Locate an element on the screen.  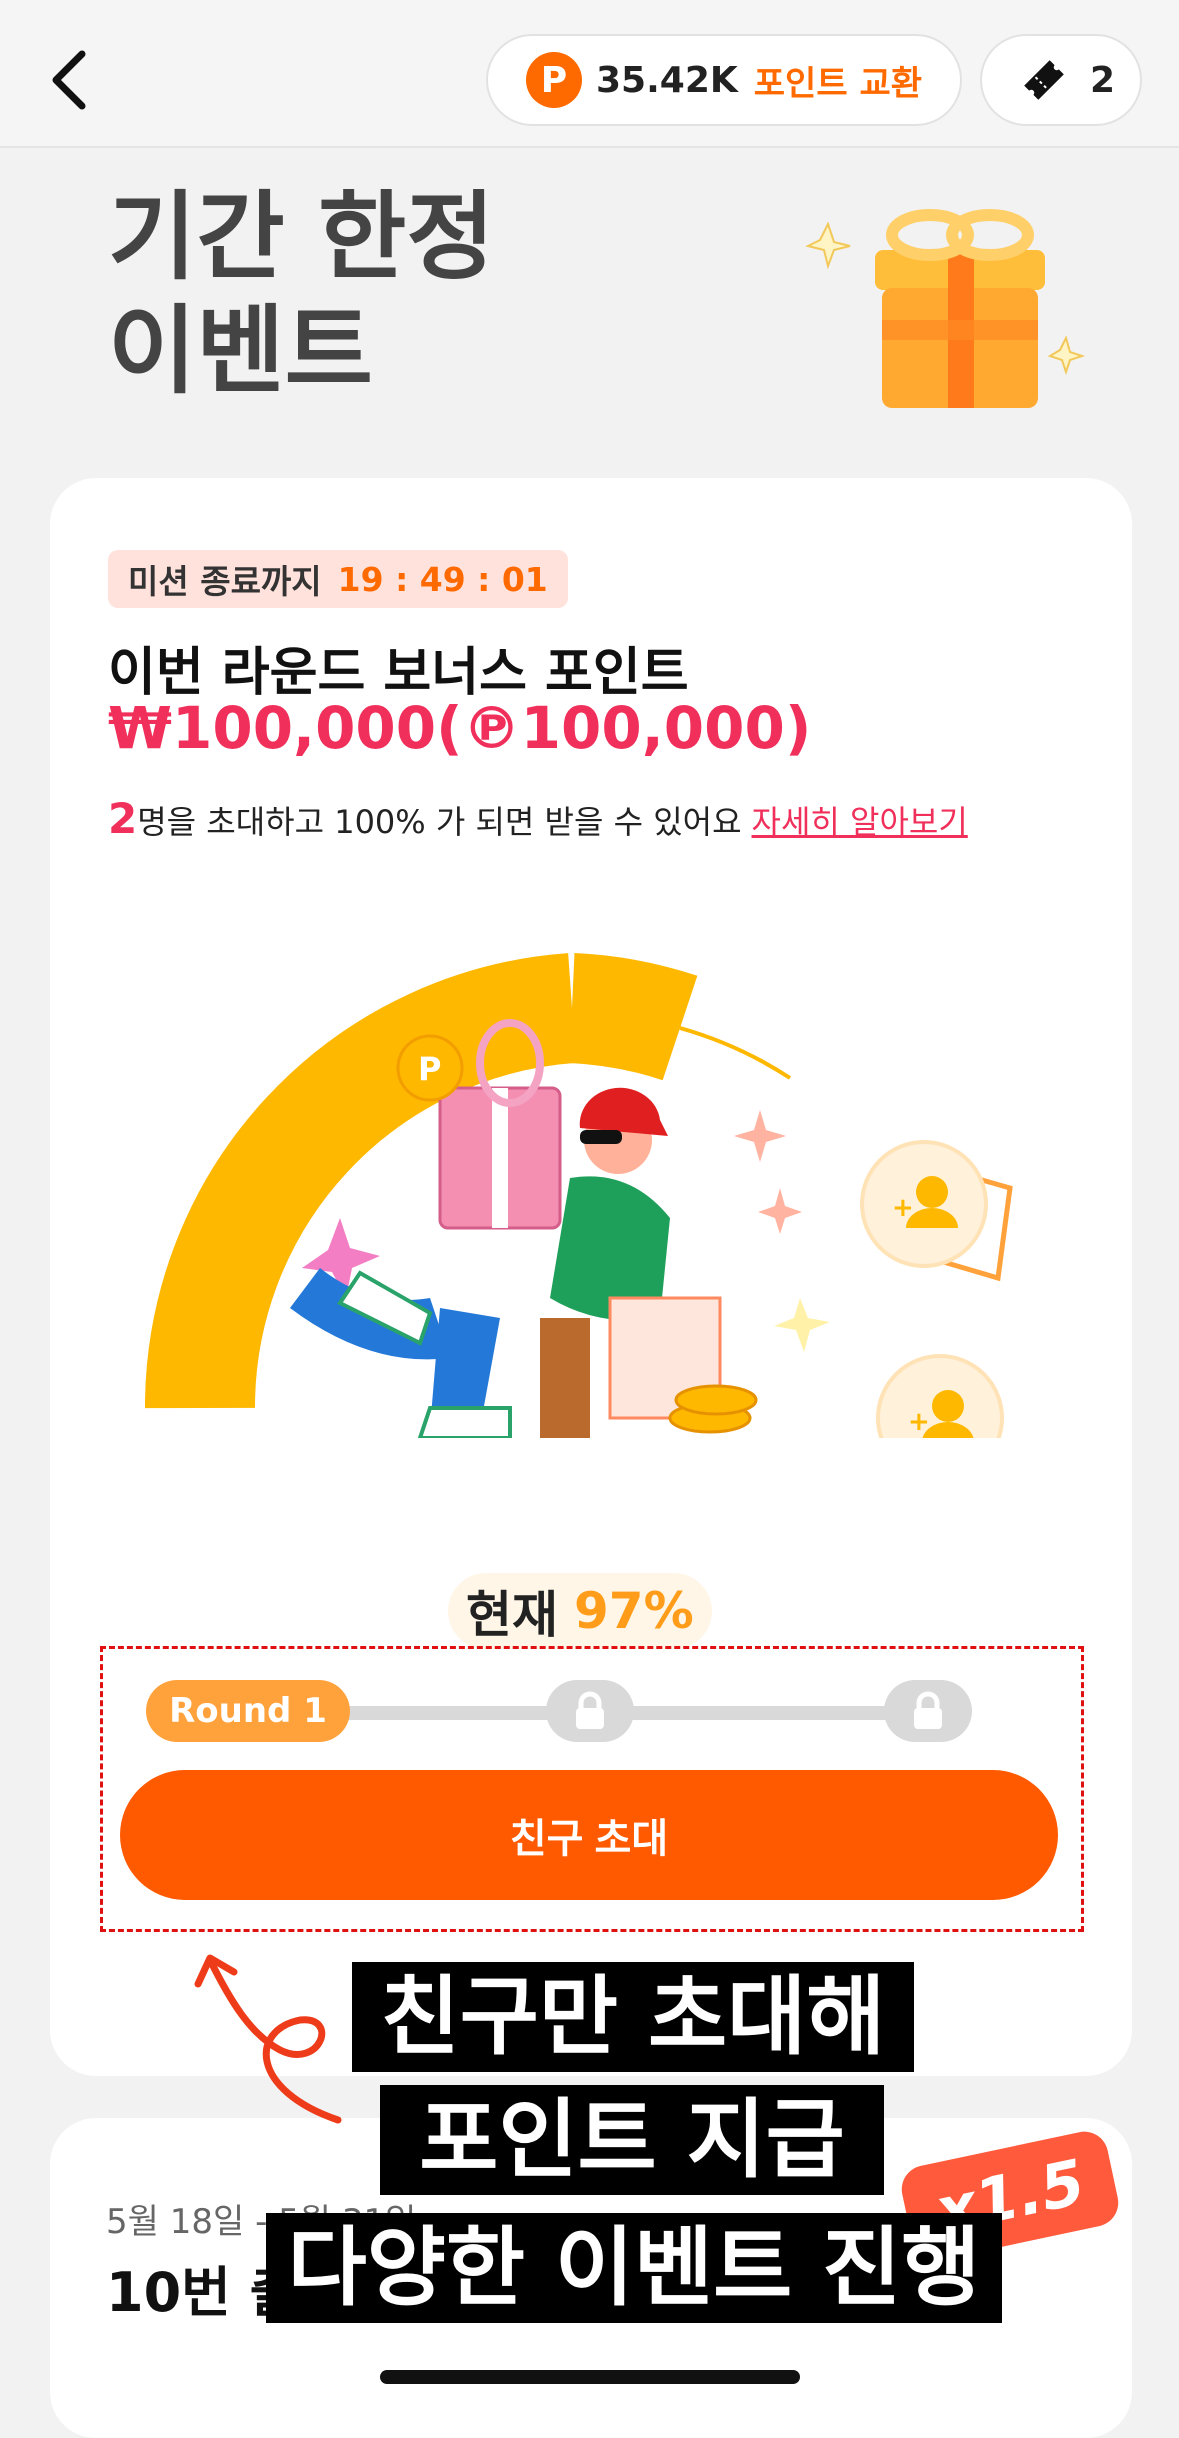
page-title-line2: 이벤트 is located at coordinates (240, 351).